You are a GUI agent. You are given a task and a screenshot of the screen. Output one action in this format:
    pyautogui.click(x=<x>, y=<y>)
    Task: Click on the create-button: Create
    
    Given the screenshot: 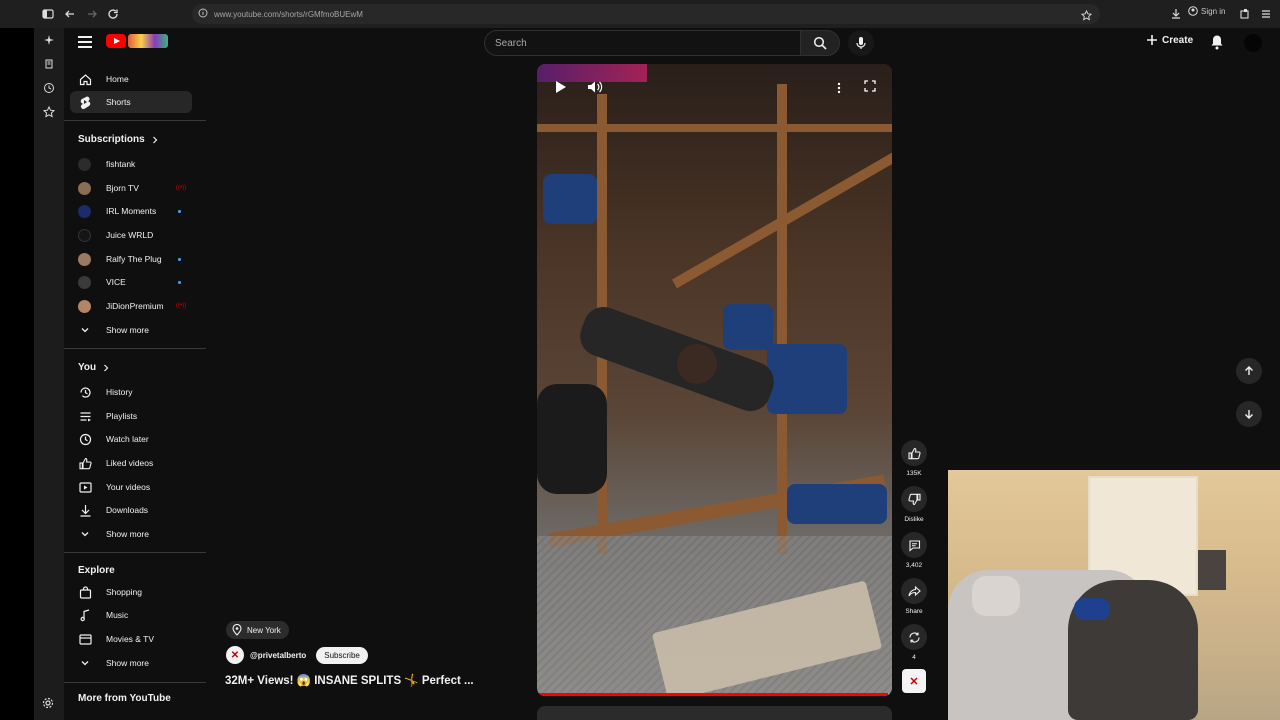 What is the action you would take?
    pyautogui.click(x=1169, y=40)
    